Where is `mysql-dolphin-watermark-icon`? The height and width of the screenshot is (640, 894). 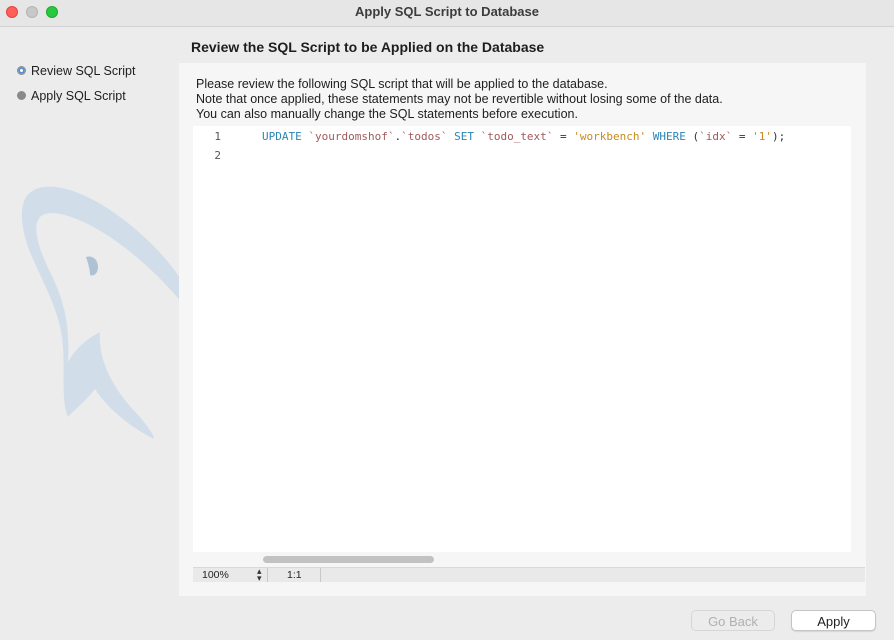
mysql-dolphin-watermark-icon is located at coordinates (103, 312).